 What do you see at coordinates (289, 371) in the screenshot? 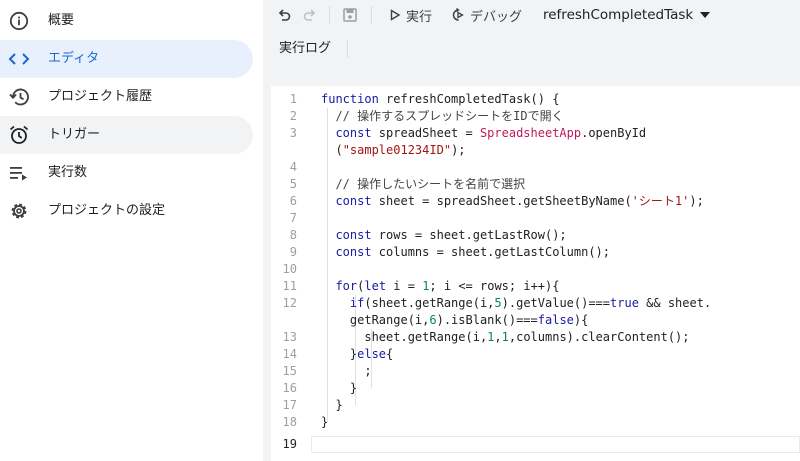
I see `line-number: 15` at bounding box center [289, 371].